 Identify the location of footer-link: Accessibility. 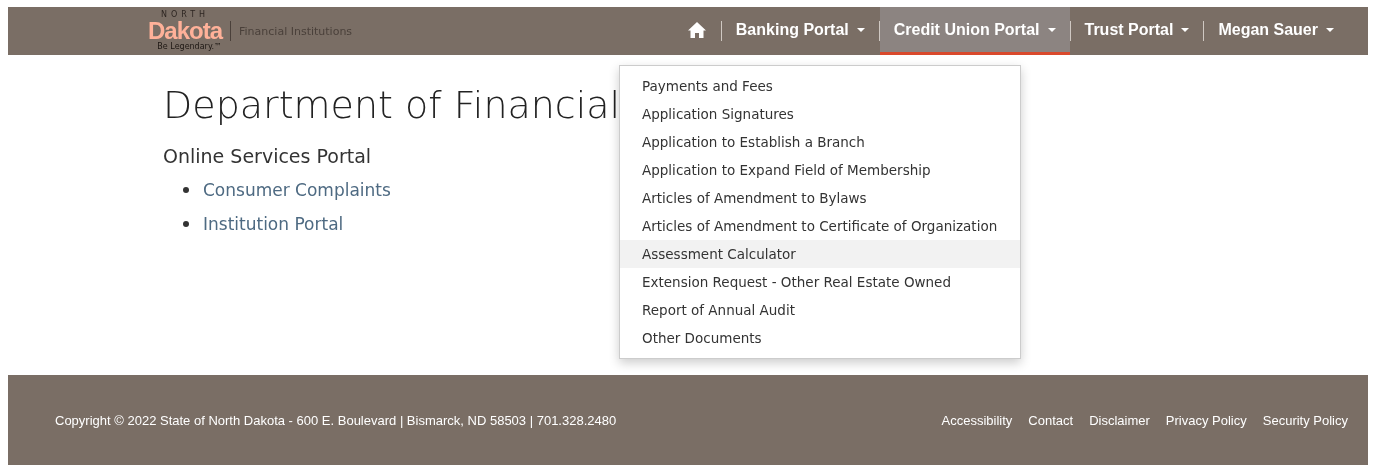
(977, 420).